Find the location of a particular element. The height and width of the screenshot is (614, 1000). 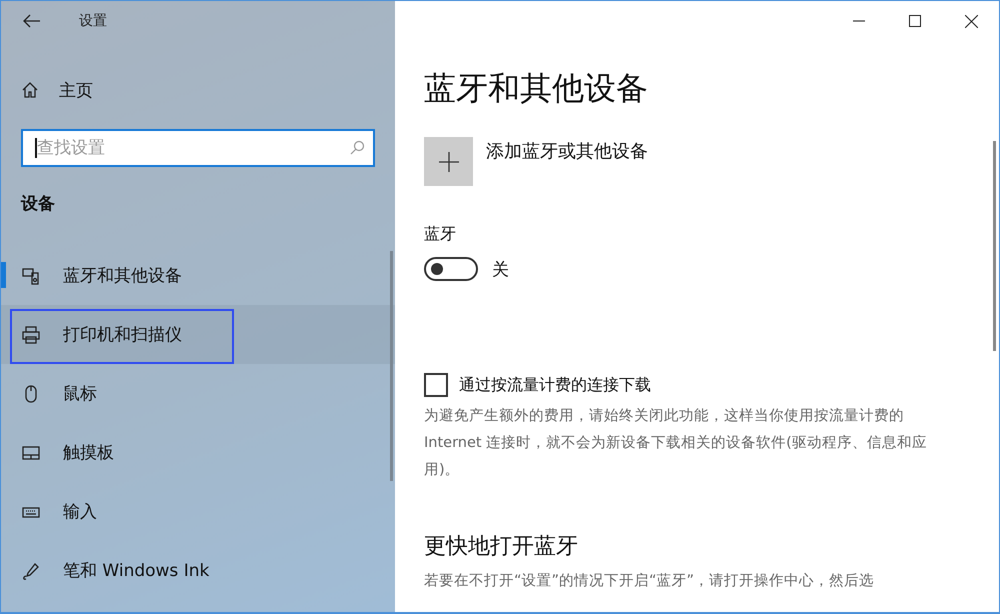

home-link: 主页 is located at coordinates (198, 90).